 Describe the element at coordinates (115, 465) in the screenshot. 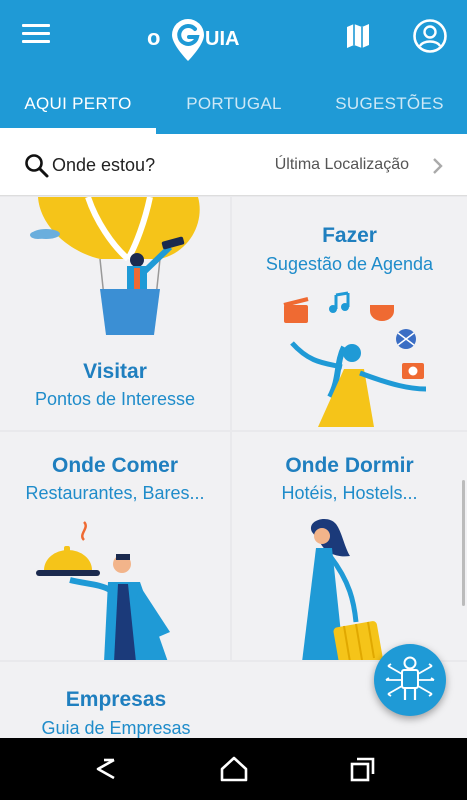

I see `card-title: Onde Comer` at that location.